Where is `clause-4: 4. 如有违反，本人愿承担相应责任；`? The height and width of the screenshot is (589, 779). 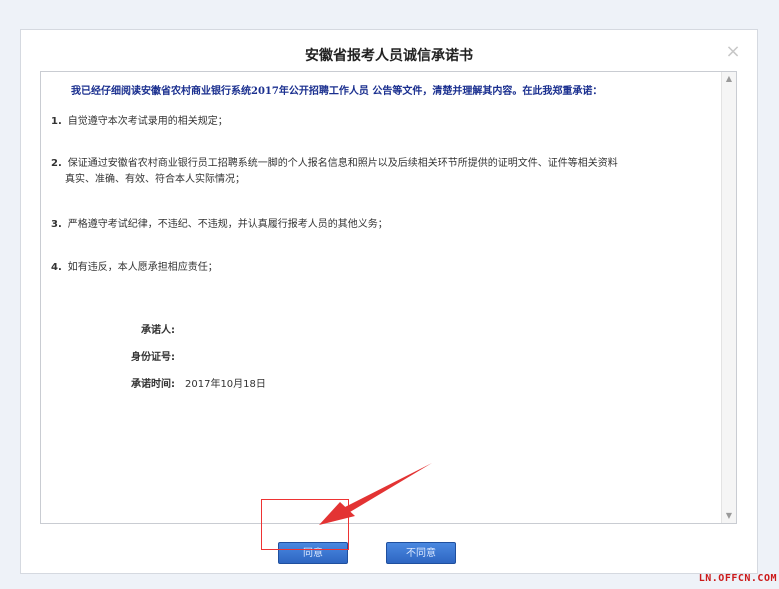 clause-4: 4. 如有违反，本人愿承担相应责任； is located at coordinates (371, 268).